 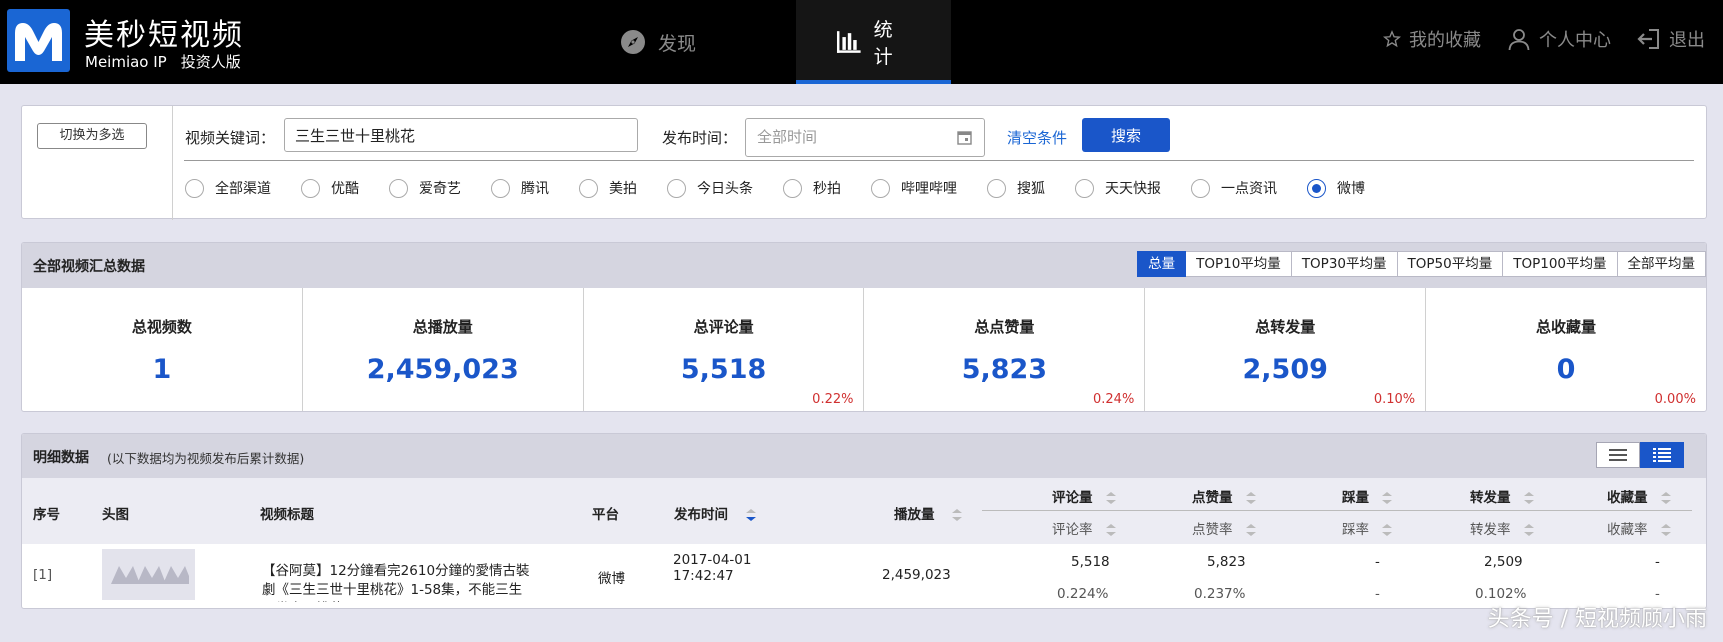 I want to click on logout-label: 退出, so click(x=1687, y=40).